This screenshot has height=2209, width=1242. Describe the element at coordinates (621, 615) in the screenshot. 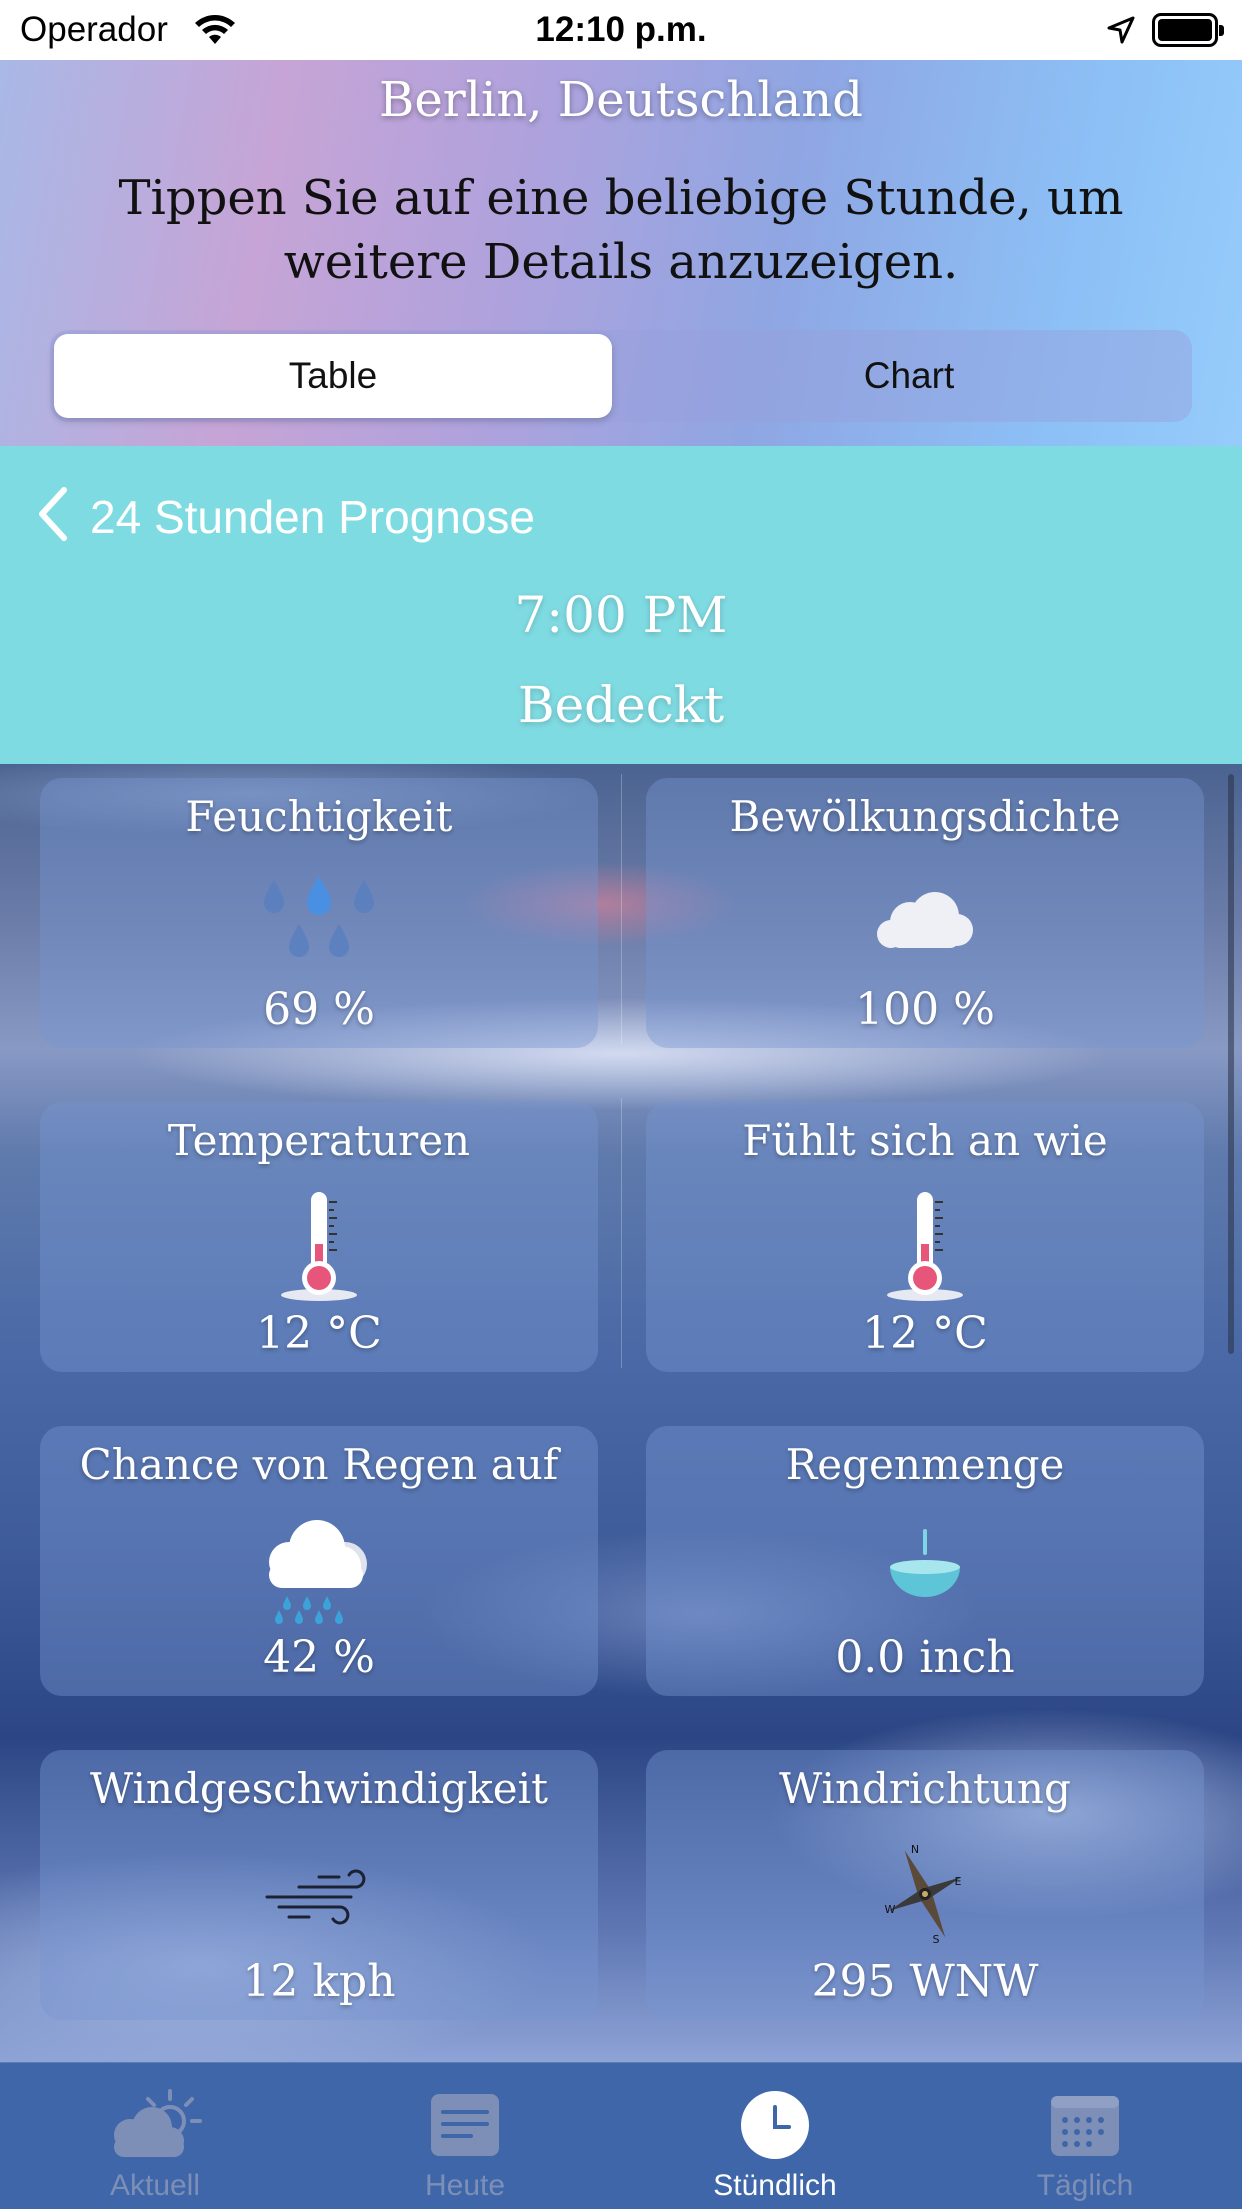

I see `selected-hour: 7:00 PM` at that location.